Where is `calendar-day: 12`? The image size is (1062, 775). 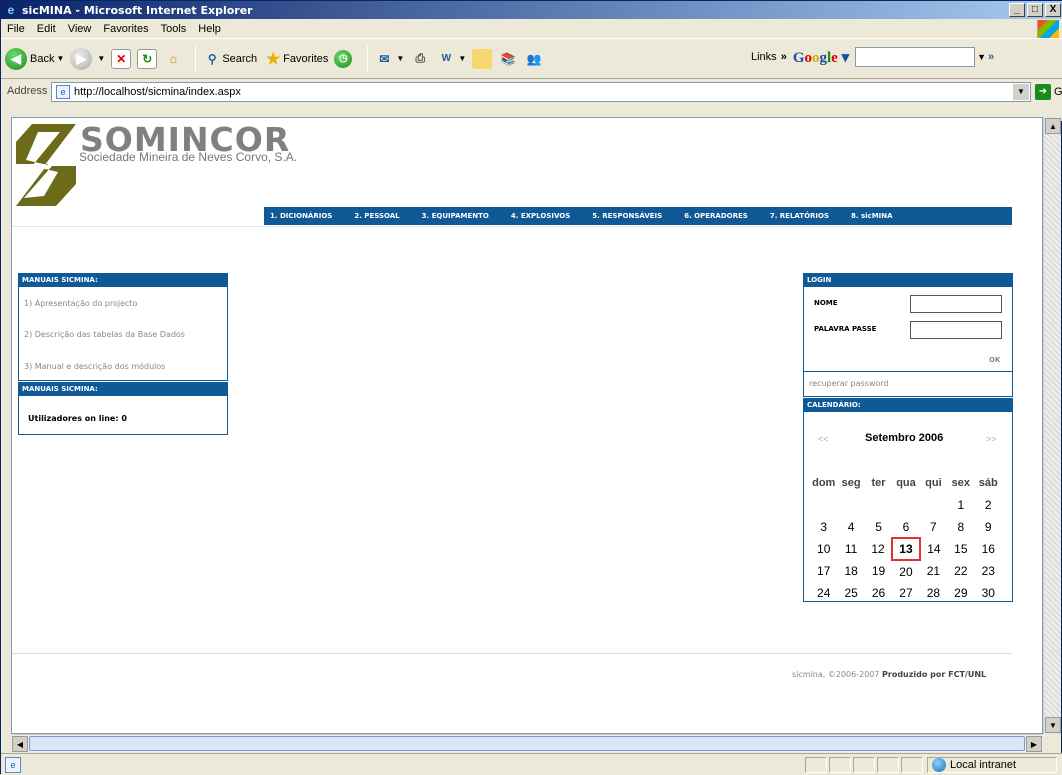 calendar-day: 12 is located at coordinates (878, 549).